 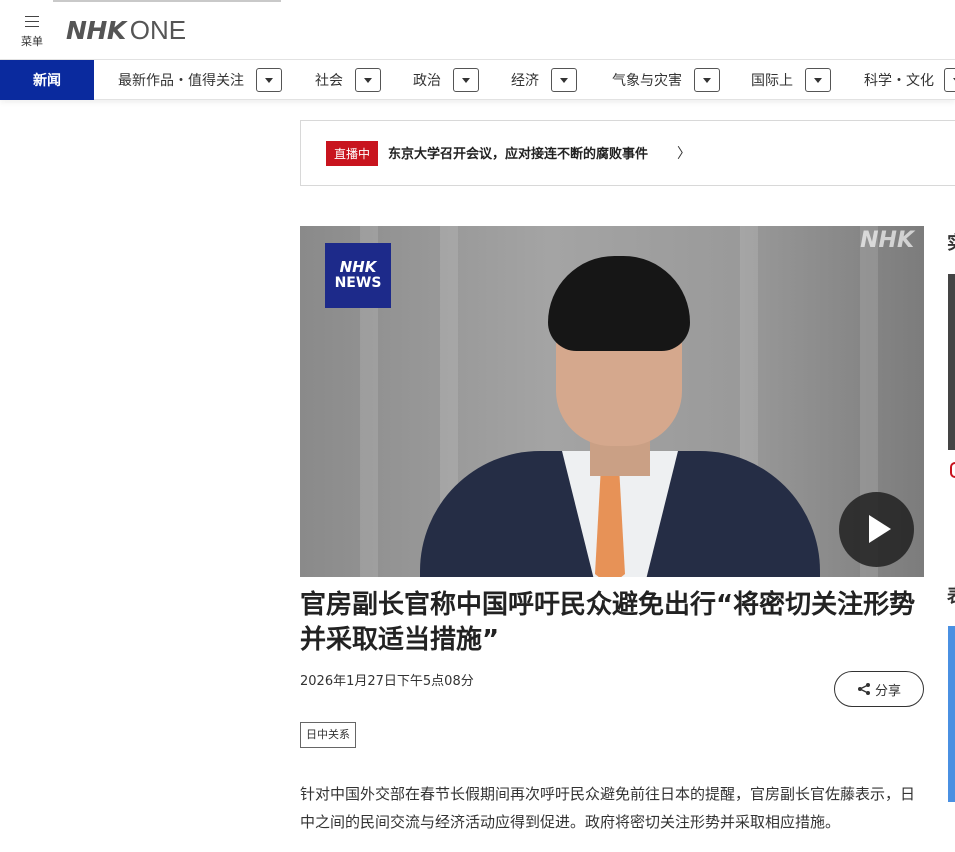 I want to click on hamburger-icon, so click(x=32, y=21).